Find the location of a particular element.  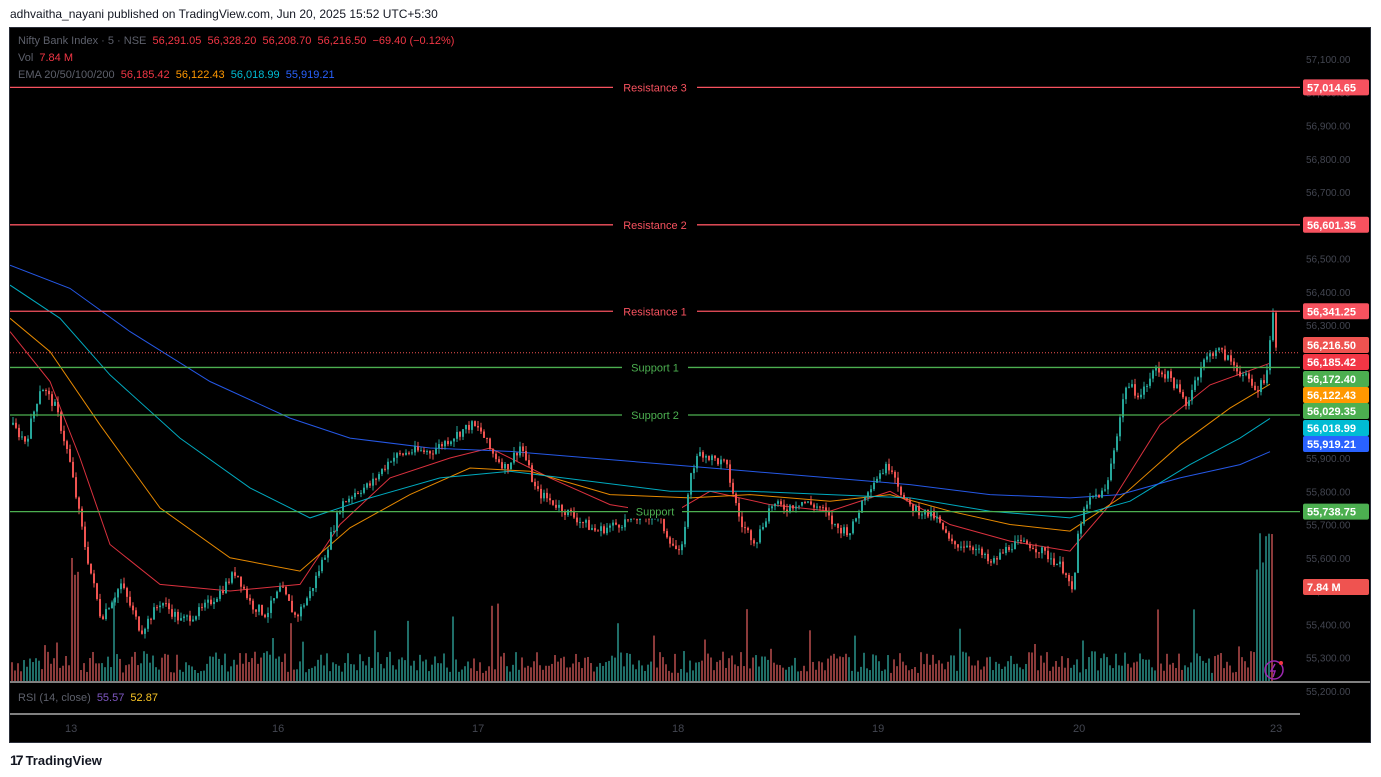

x-tick-label: 17 is located at coordinates (478, 729).